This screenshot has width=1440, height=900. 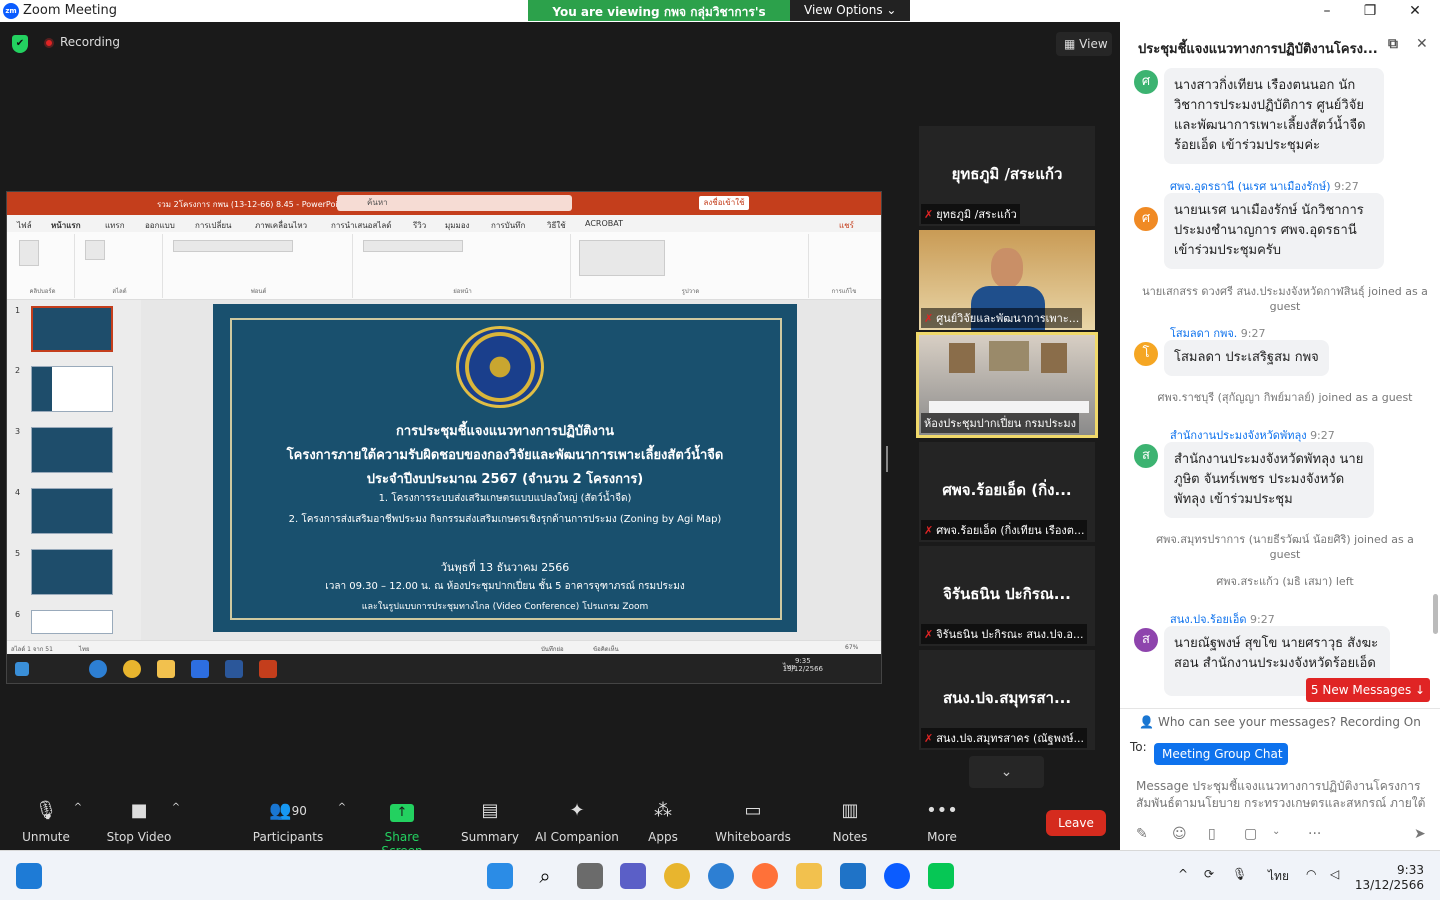 What do you see at coordinates (633, 876) in the screenshot?
I see `teams-icon` at bounding box center [633, 876].